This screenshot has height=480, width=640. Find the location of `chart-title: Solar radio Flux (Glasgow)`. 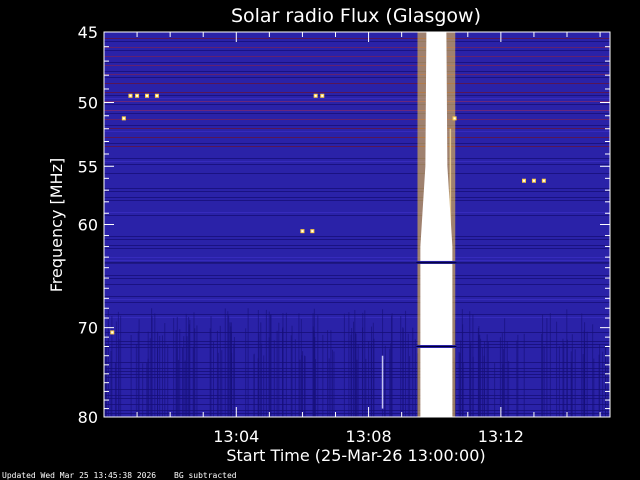

chart-title: Solar radio Flux (Glasgow) is located at coordinates (356, 16).